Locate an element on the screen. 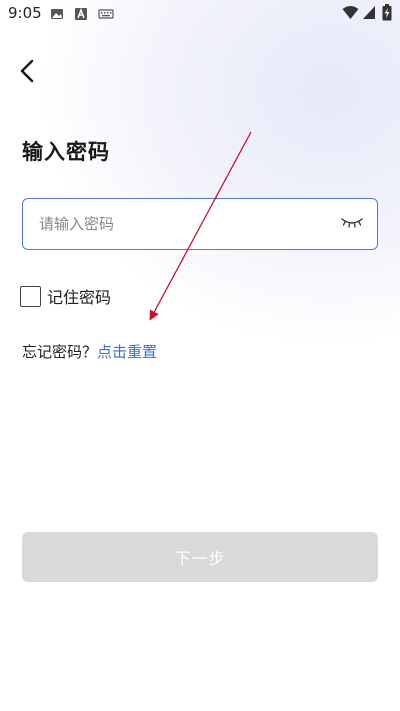 Image resolution: width=400 pixels, height=711 pixels. keyboard-icon is located at coordinates (106, 15).